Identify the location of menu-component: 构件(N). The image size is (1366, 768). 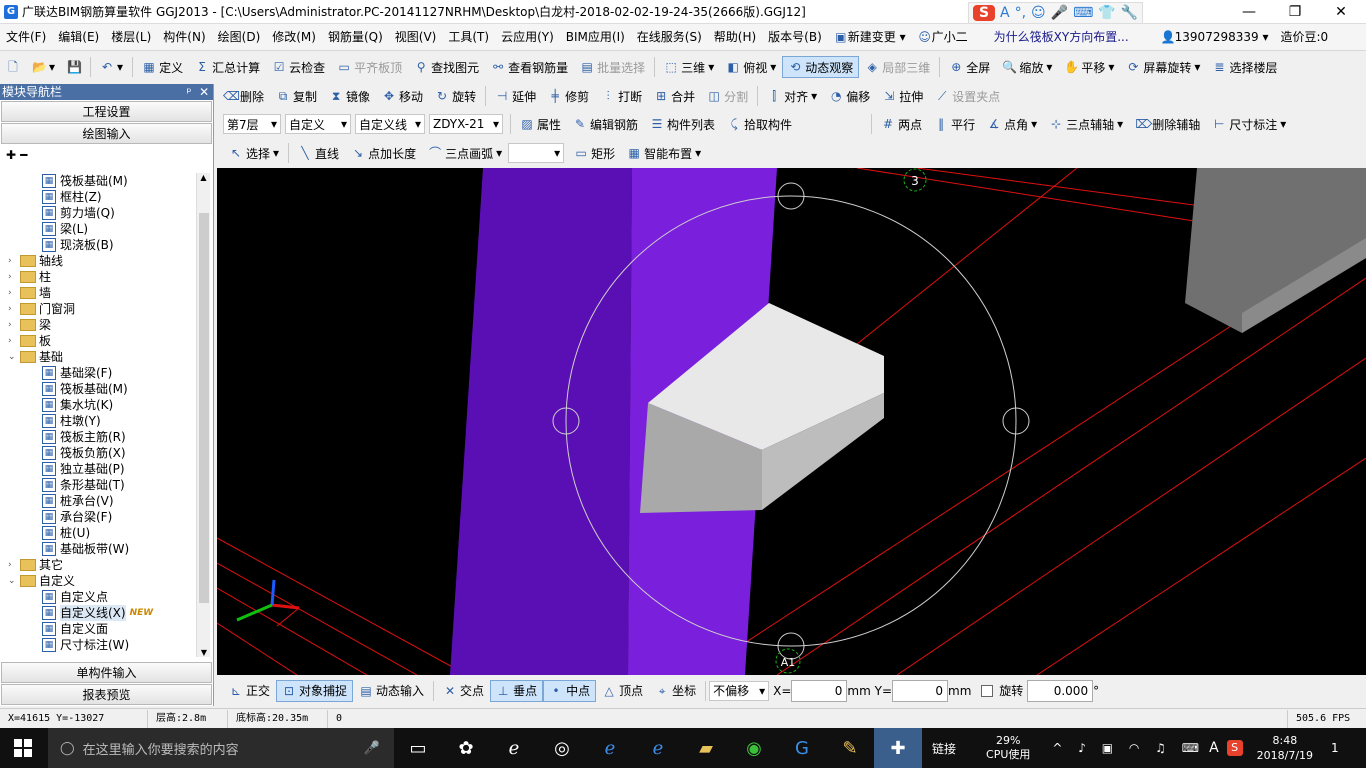
(184, 37).